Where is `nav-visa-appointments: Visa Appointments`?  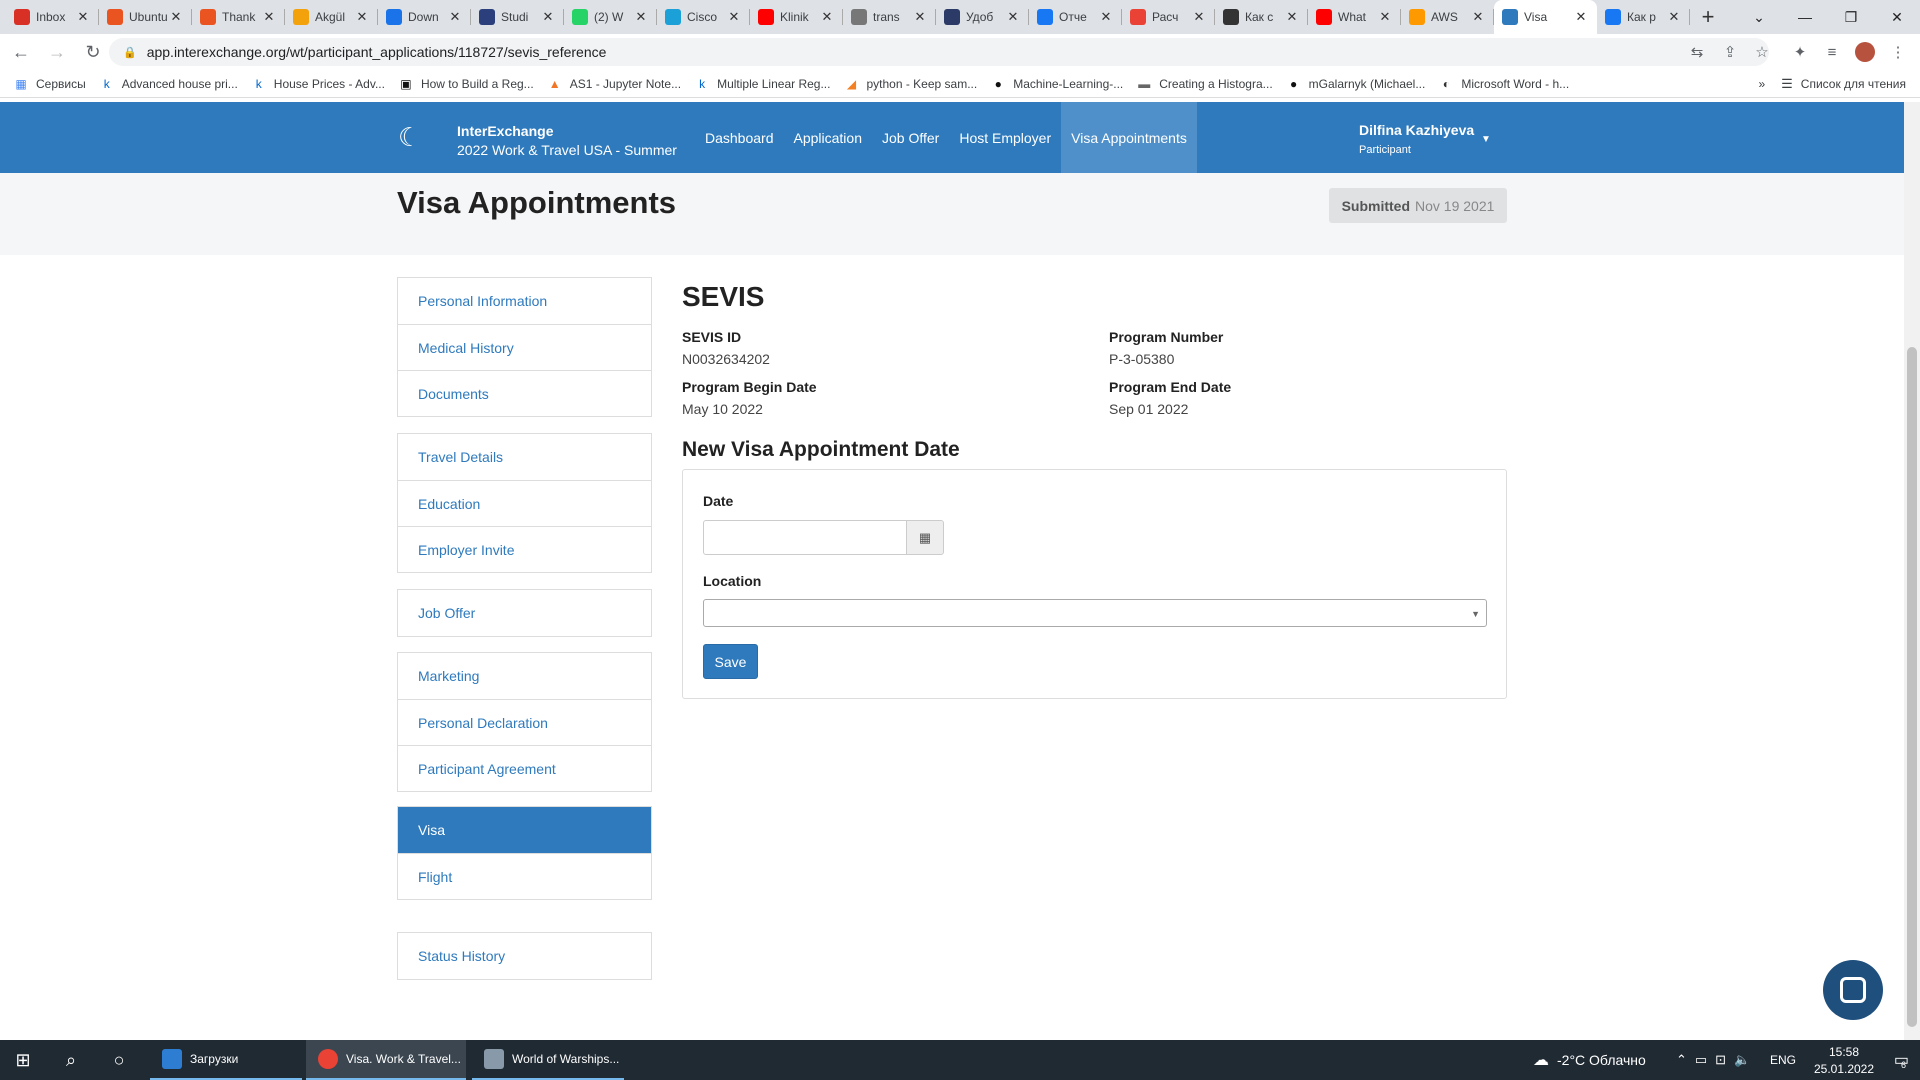
nav-visa-appointments: Visa Appointments is located at coordinates (1129, 137).